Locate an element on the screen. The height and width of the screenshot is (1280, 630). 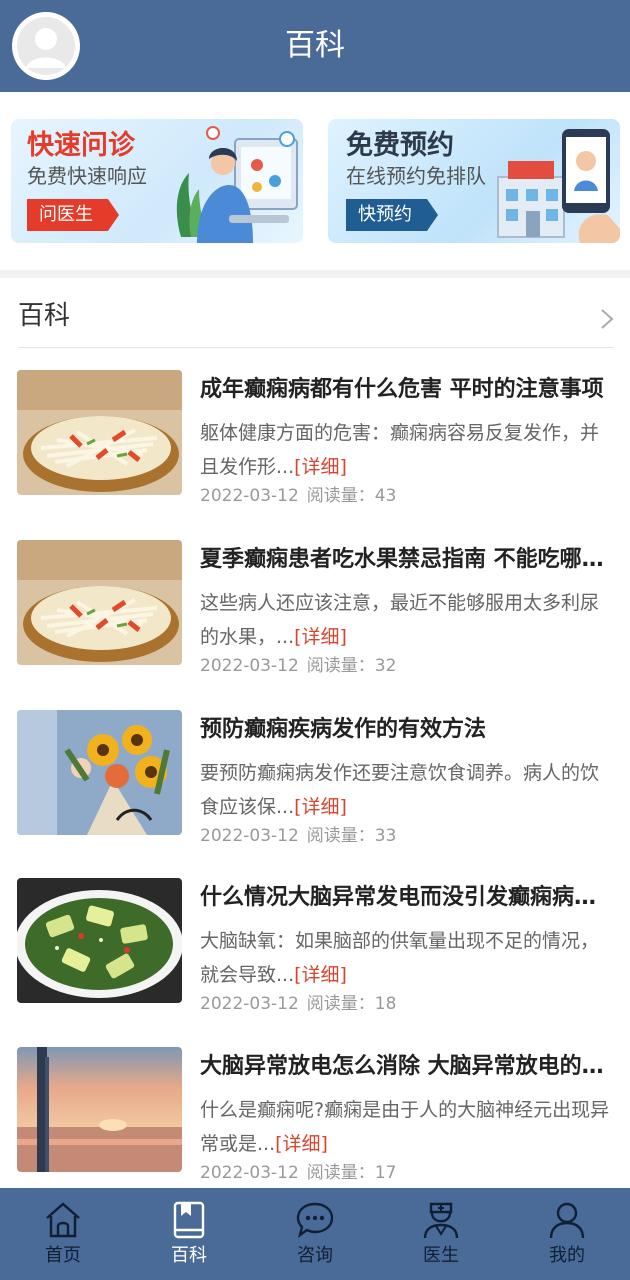
user-icon is located at coordinates (567, 1220).